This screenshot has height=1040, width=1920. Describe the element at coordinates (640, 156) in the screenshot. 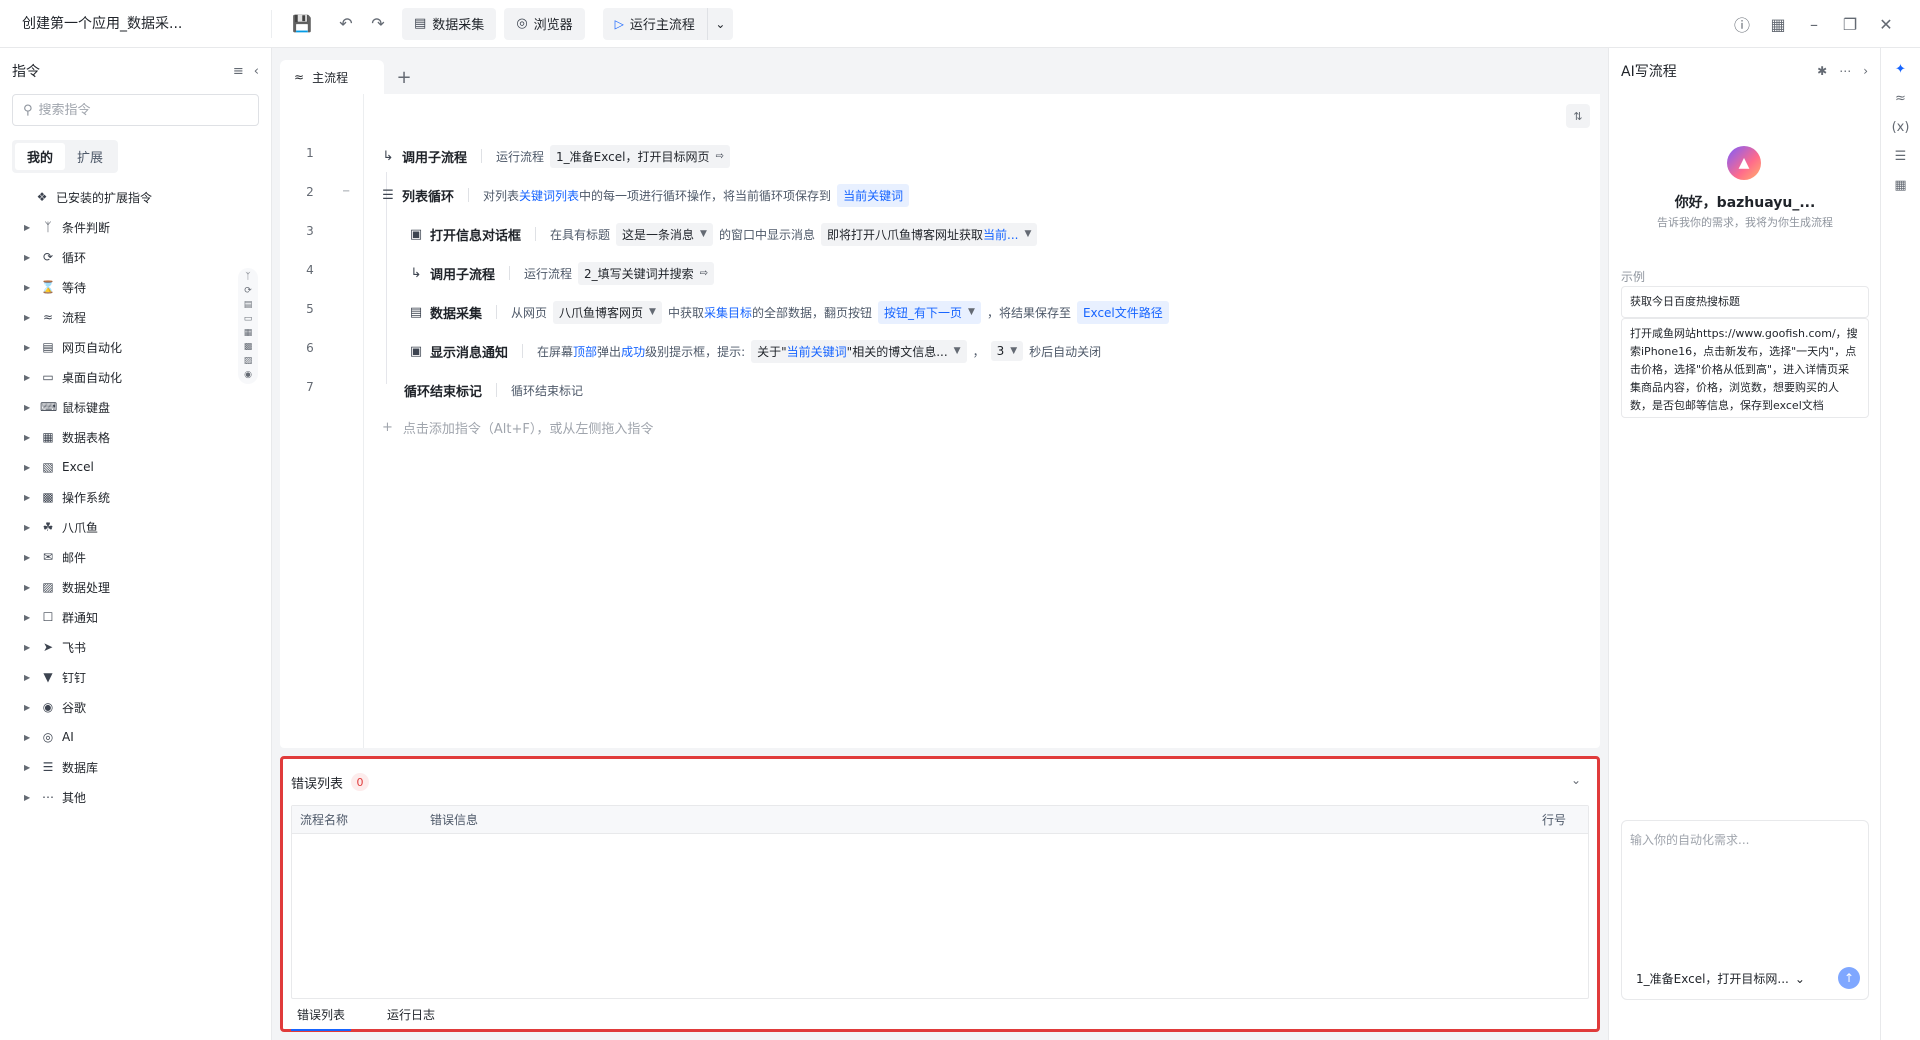

I see `subflow-chip: 1_准备Excel，打开目标网页 ⇨` at that location.